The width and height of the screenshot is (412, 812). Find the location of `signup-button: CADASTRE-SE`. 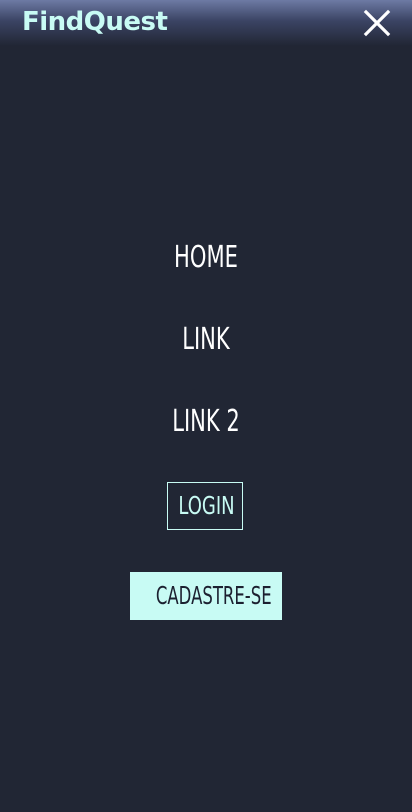

signup-button: CADASTRE-SE is located at coordinates (206, 596).